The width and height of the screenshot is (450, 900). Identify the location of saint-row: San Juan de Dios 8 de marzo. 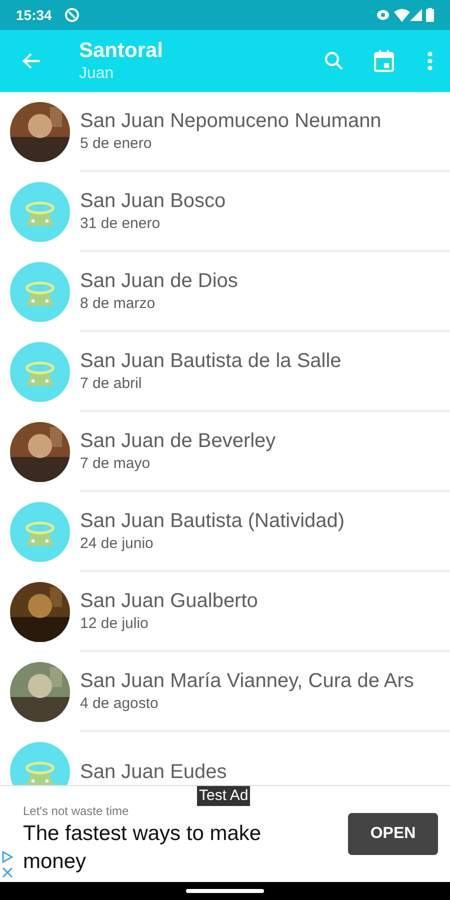
(225, 292).